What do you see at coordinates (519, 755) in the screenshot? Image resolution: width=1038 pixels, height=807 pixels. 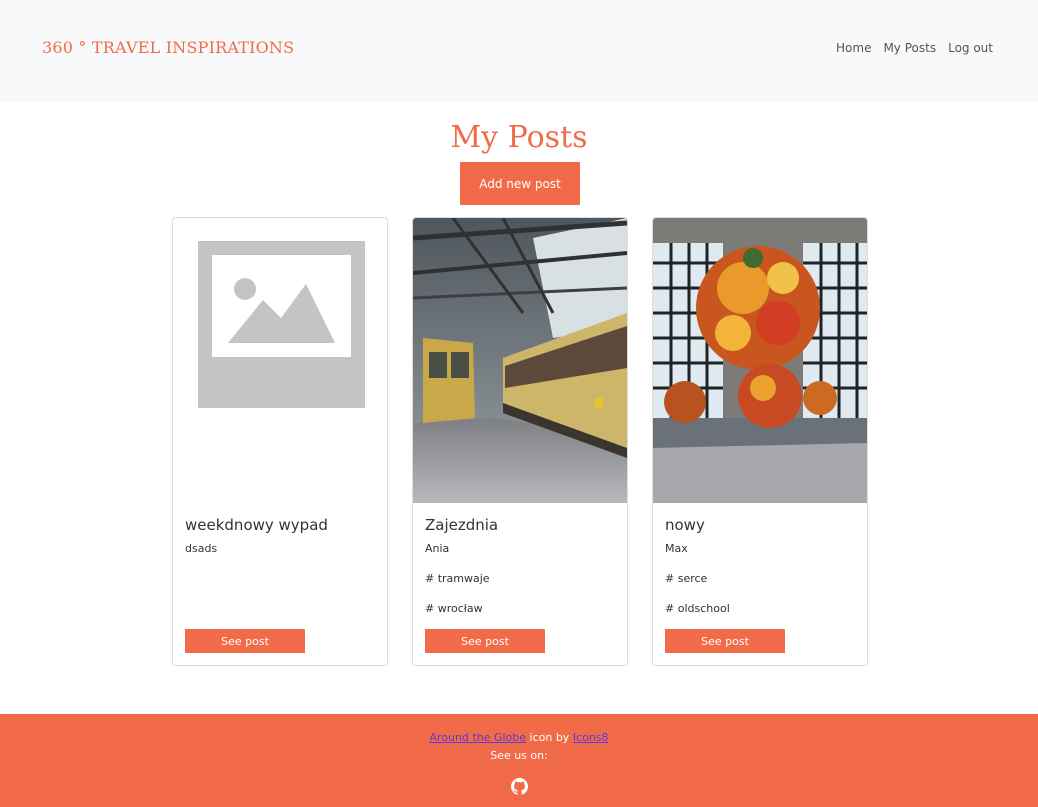 I see `footer-see-us: See us on:` at bounding box center [519, 755].